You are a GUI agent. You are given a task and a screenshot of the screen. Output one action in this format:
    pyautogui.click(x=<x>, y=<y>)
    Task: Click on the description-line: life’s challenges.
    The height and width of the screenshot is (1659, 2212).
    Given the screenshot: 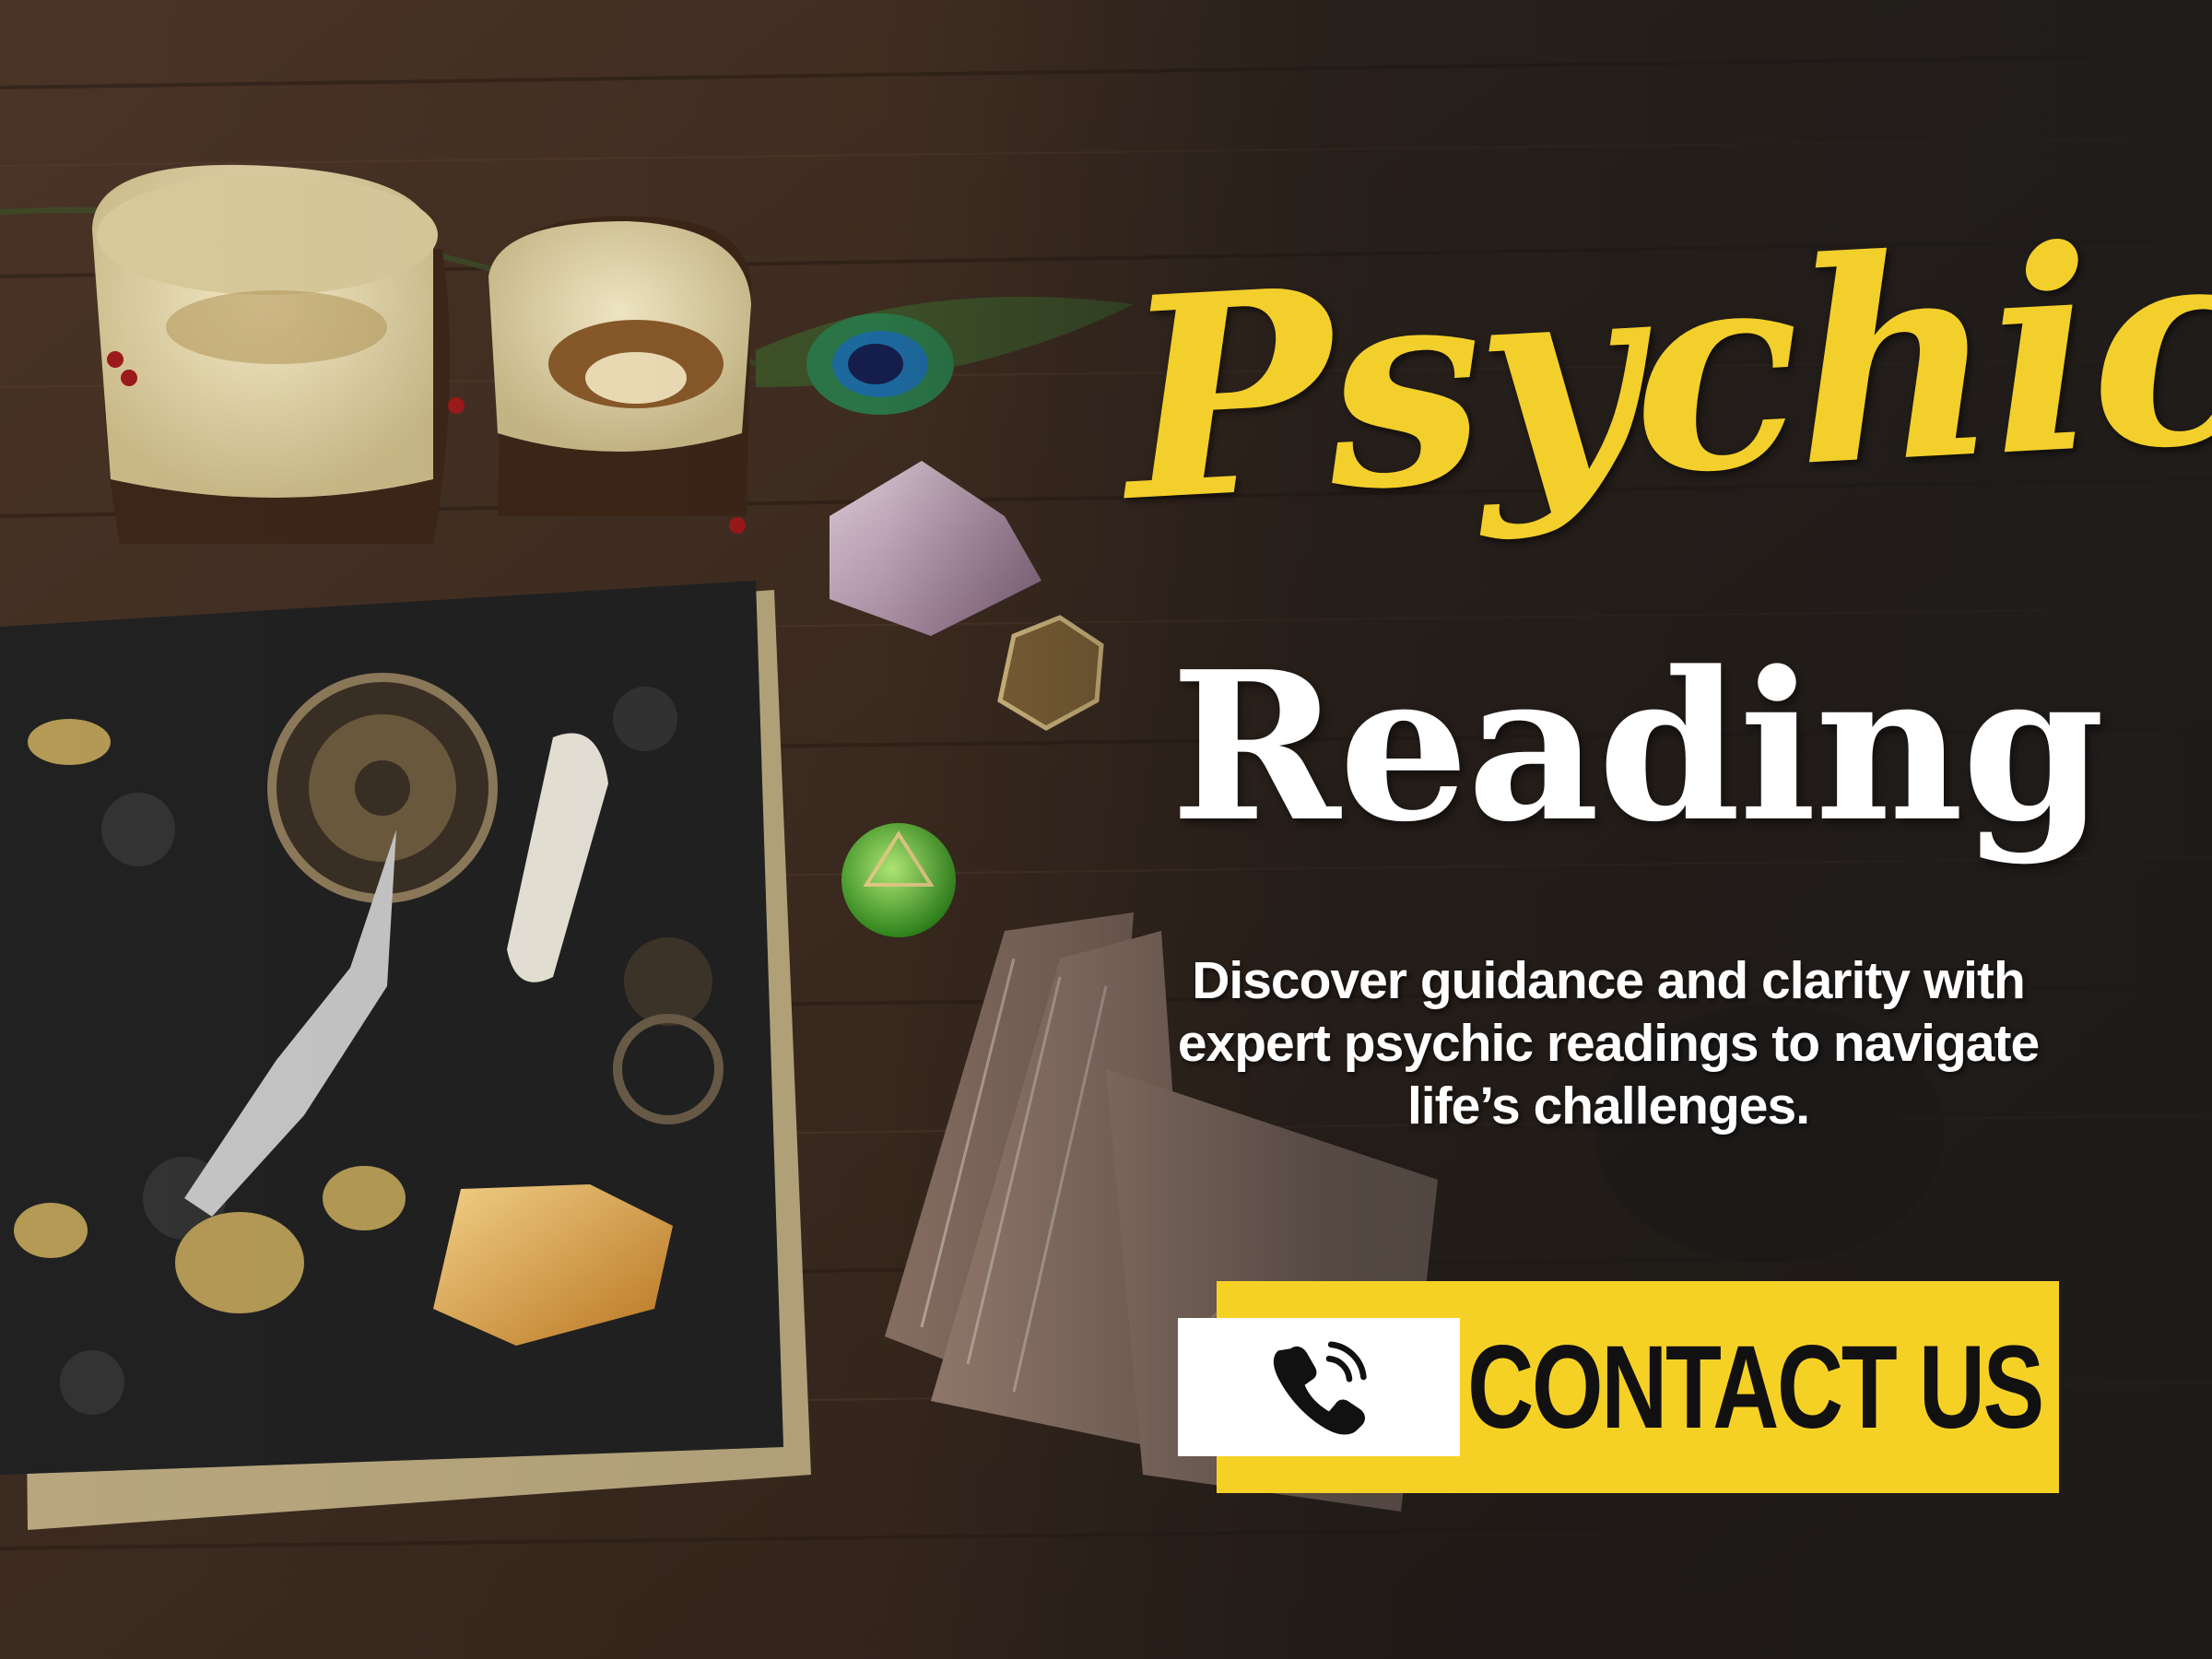 What is the action you would take?
    pyautogui.click(x=1608, y=1106)
    